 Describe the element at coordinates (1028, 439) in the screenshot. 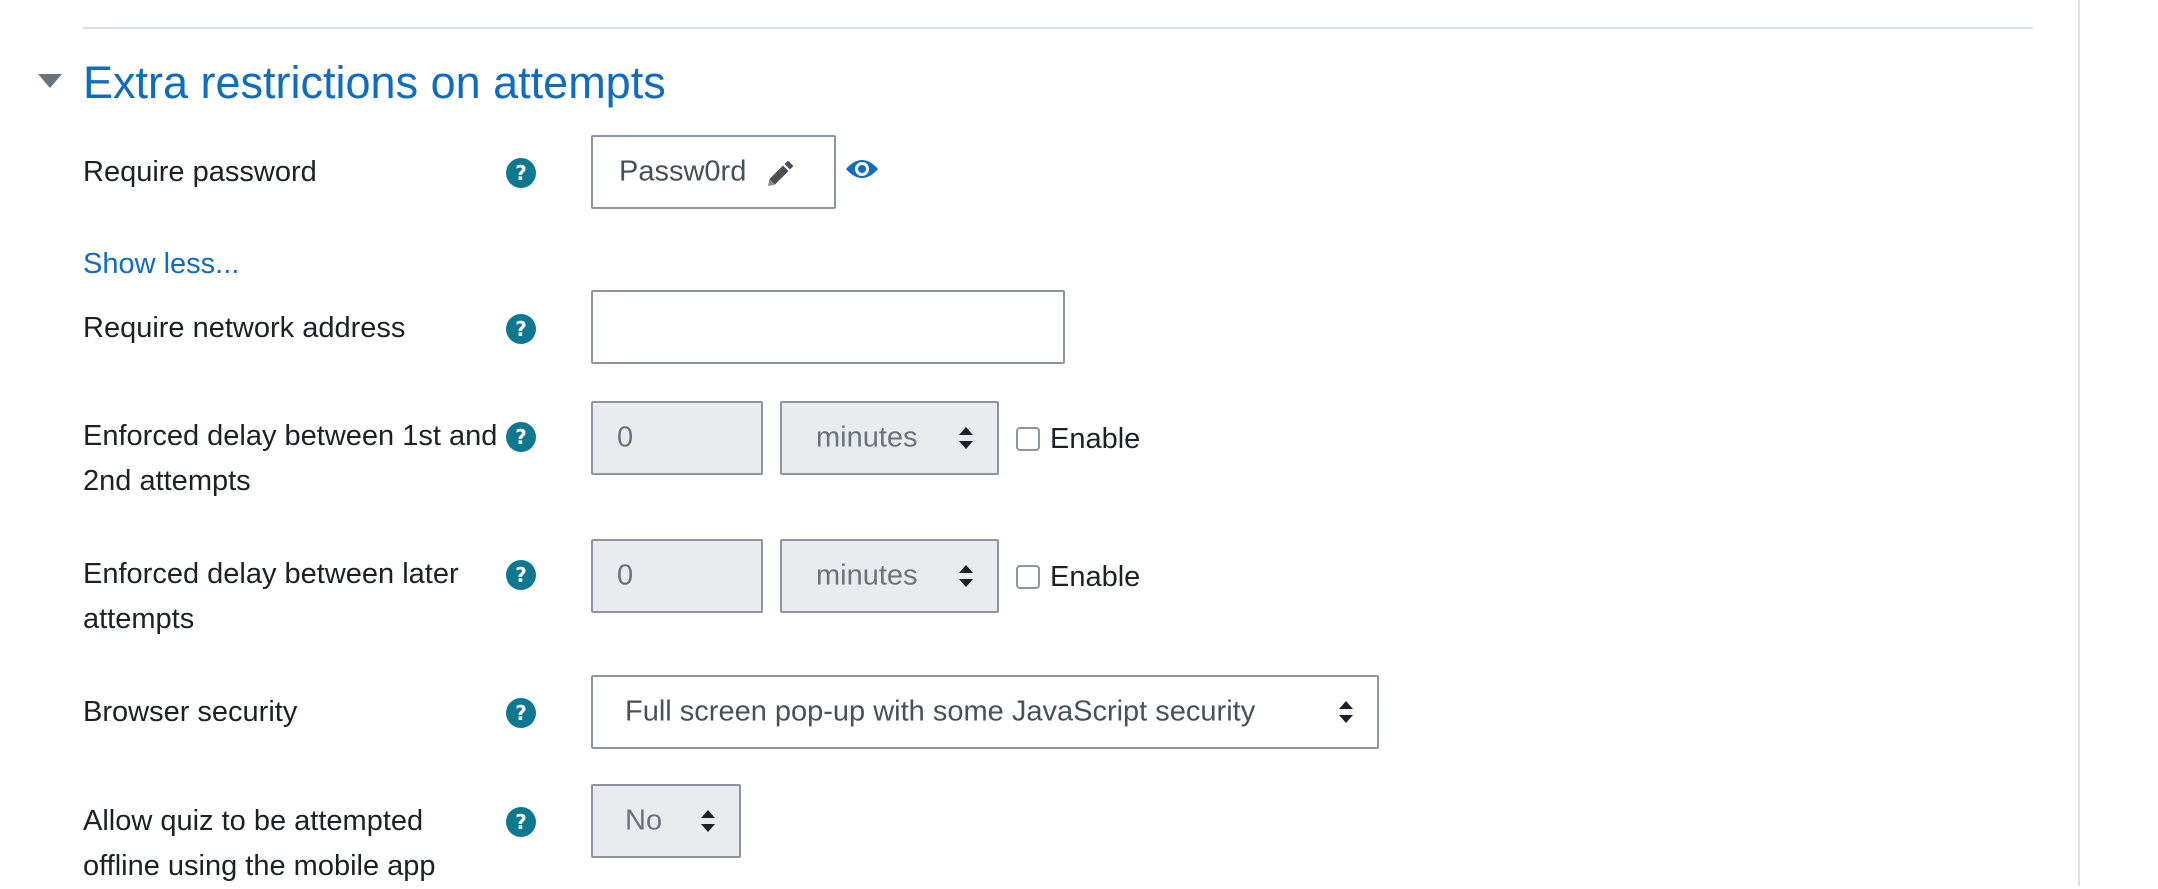

I see `delay-first-second-enable-checkbox` at that location.